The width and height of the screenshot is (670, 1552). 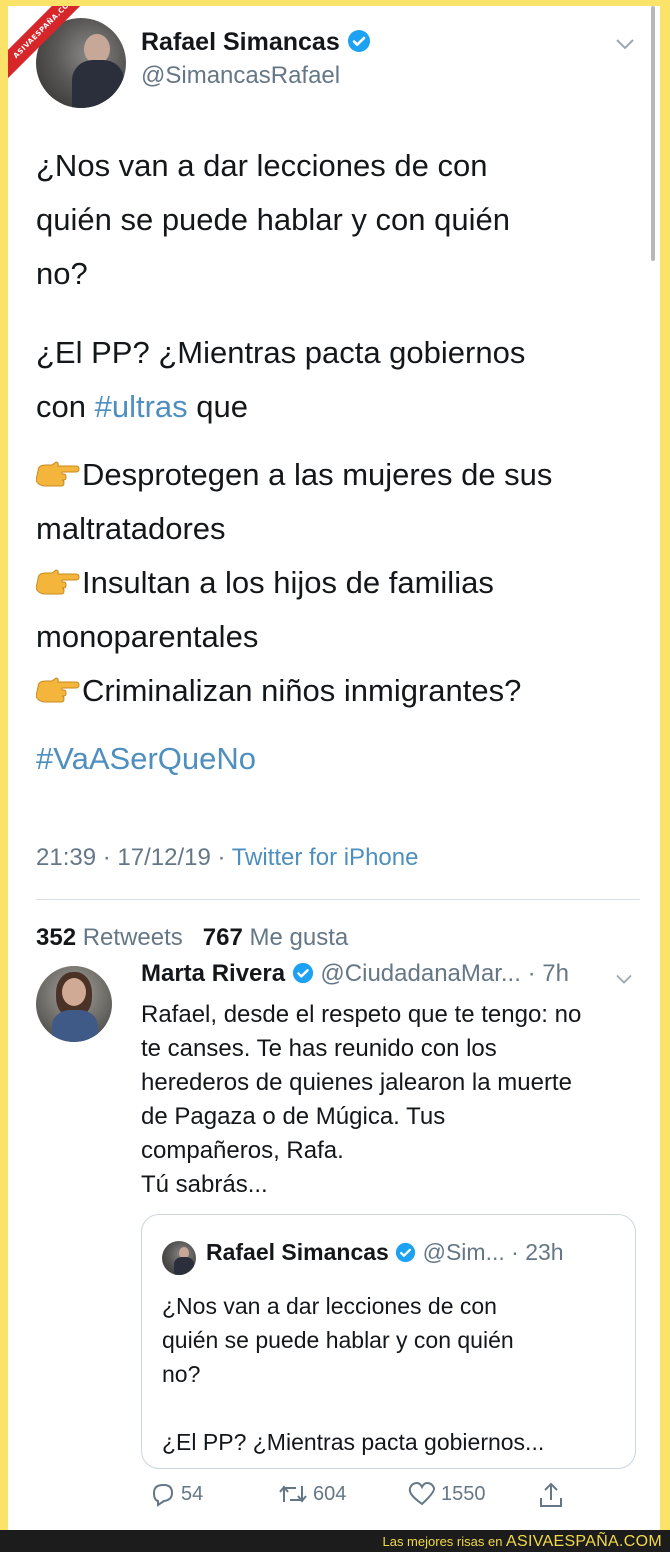 I want to click on tweet-meta: 21:39 · 17/12/19 · Twitter for iPhone, so click(x=227, y=858).